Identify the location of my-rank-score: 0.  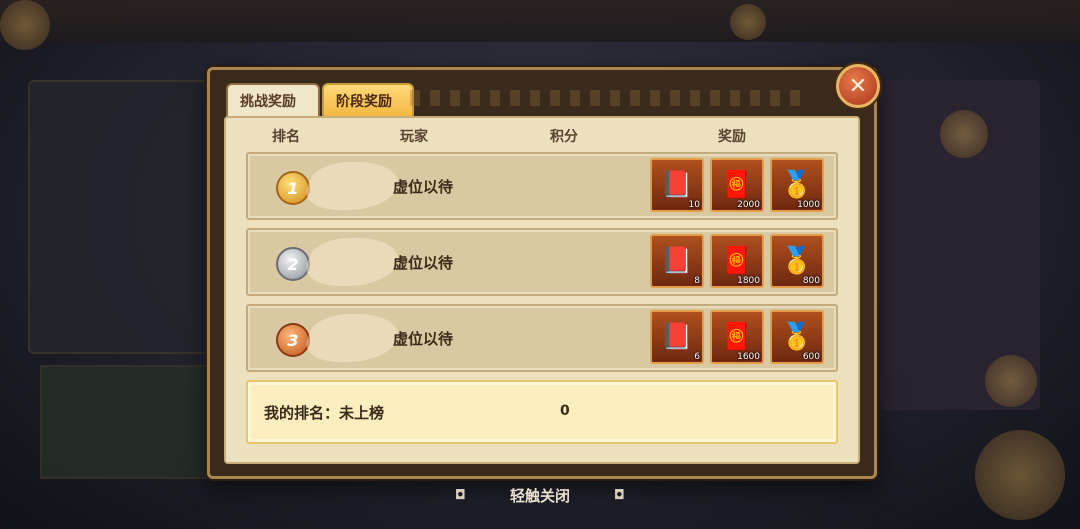
(565, 411).